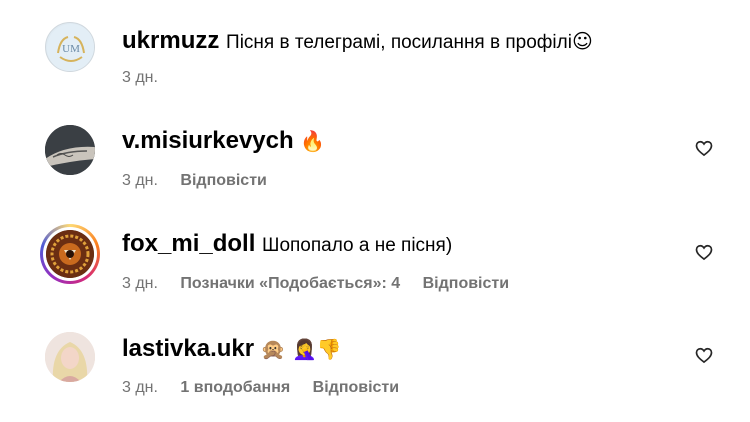  Describe the element at coordinates (301, 349) in the screenshot. I see `comment-emoji: 🙊 🤦‍♀️👎` at that location.